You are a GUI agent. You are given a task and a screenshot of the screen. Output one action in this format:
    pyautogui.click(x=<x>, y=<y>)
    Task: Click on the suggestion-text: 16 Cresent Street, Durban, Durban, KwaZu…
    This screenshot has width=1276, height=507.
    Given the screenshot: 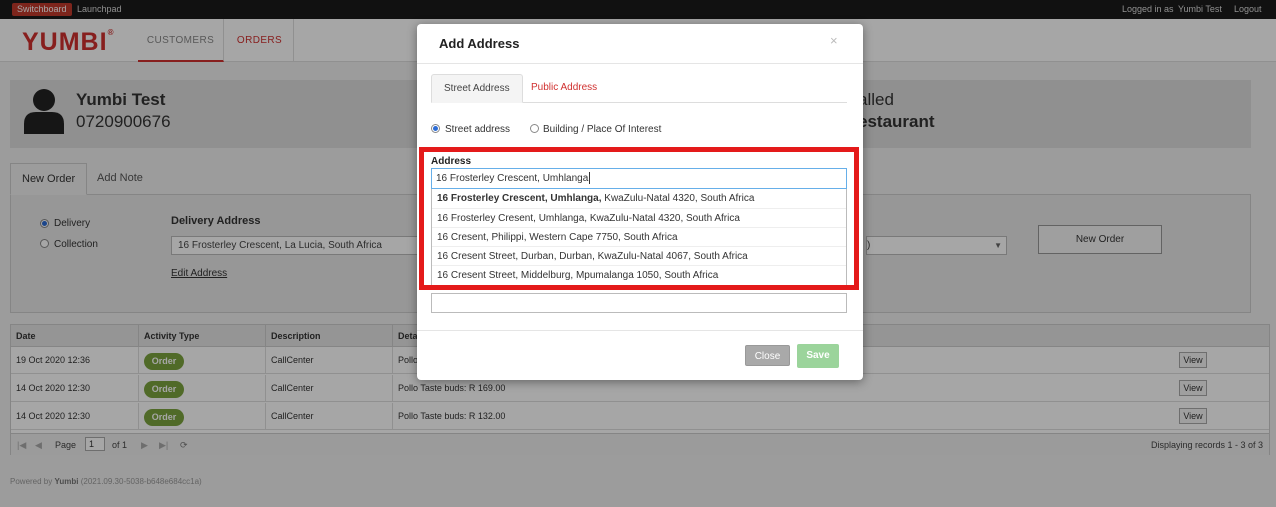 What is the action you would take?
    pyautogui.click(x=592, y=256)
    